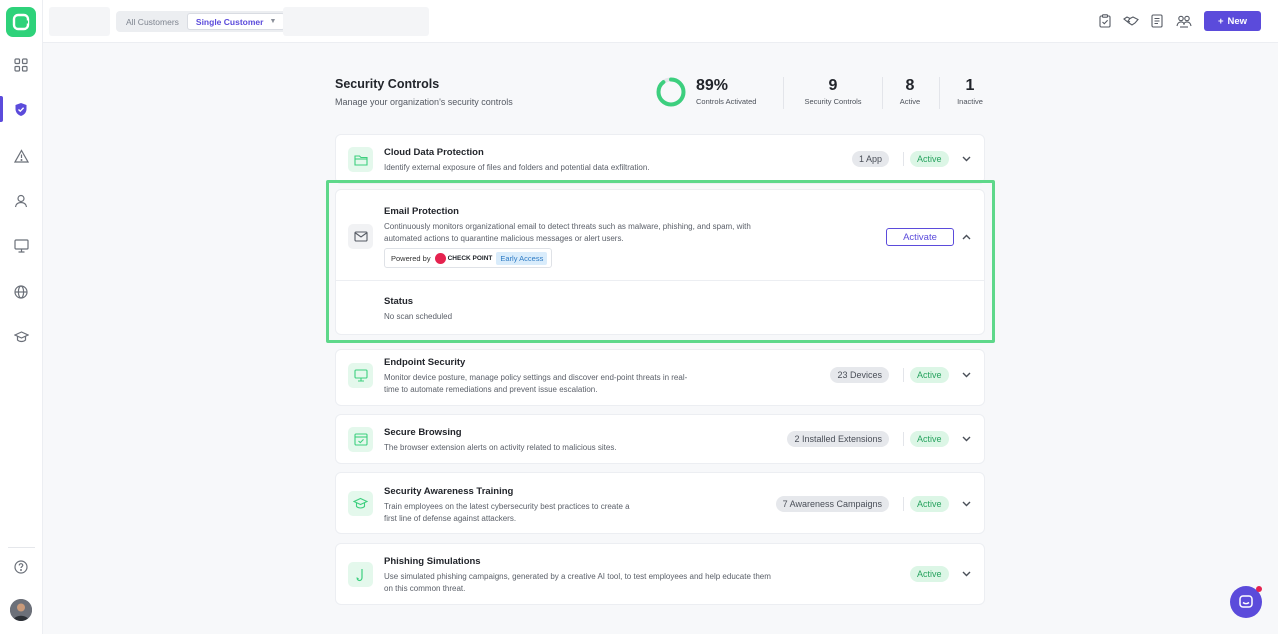  I want to click on stat-label: Active, so click(910, 101).